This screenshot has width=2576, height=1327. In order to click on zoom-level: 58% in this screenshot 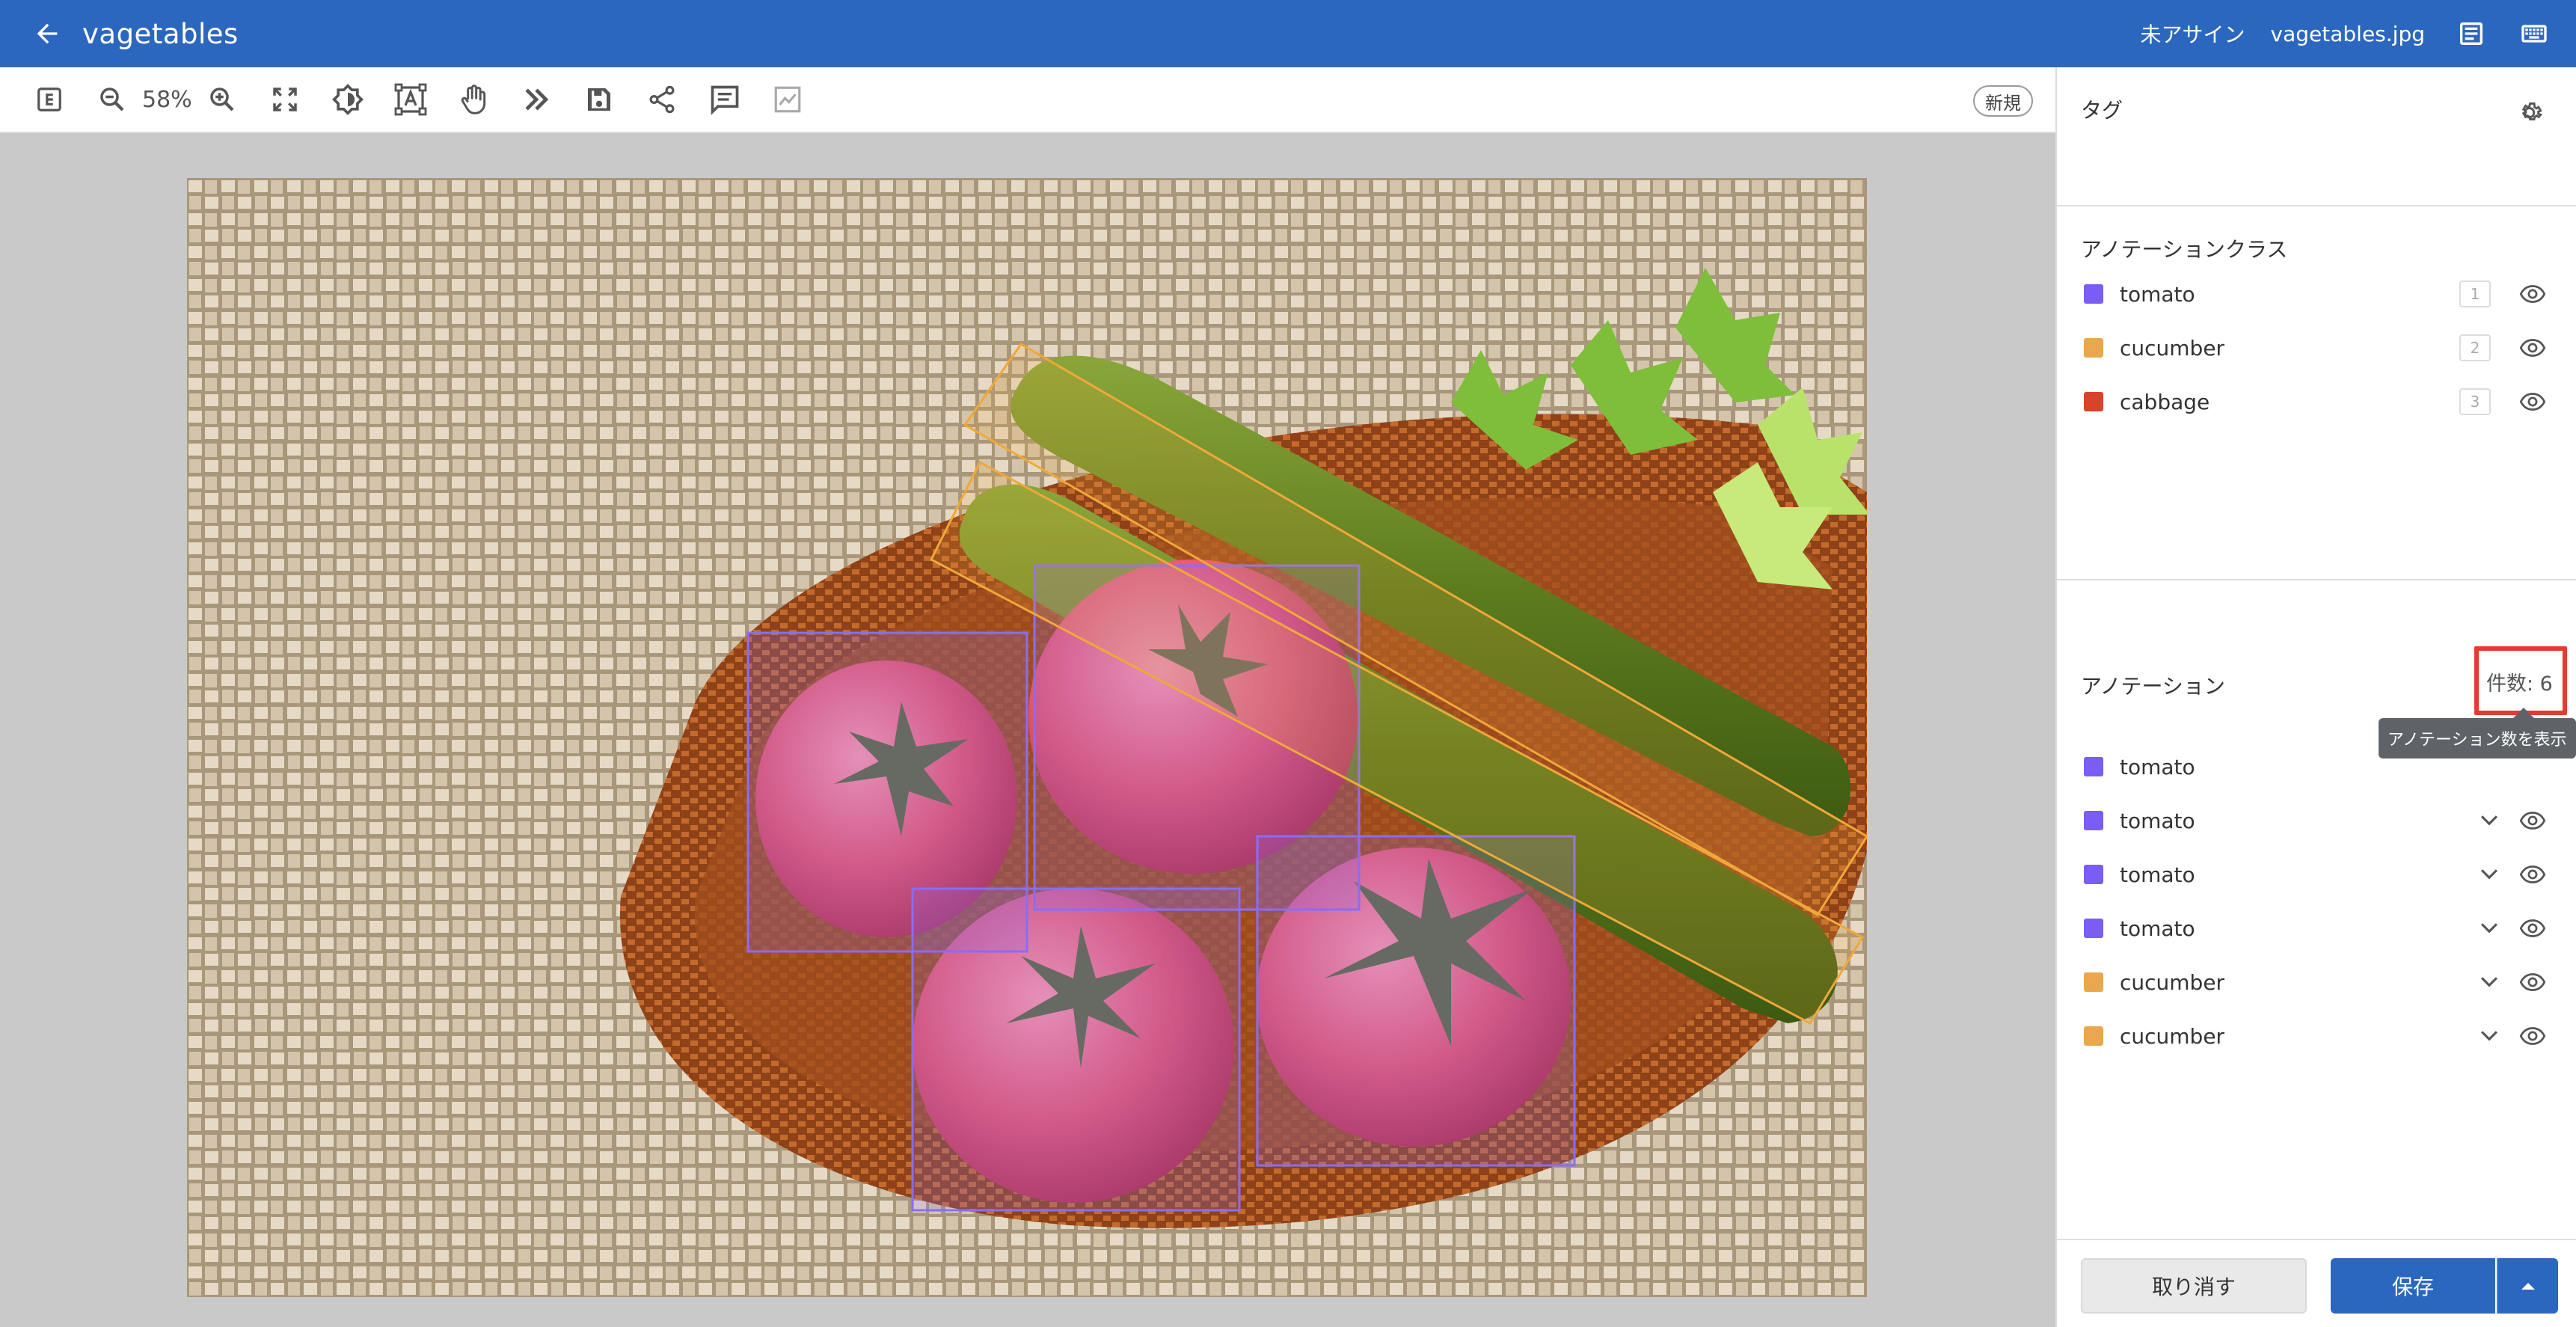, I will do `click(167, 99)`.